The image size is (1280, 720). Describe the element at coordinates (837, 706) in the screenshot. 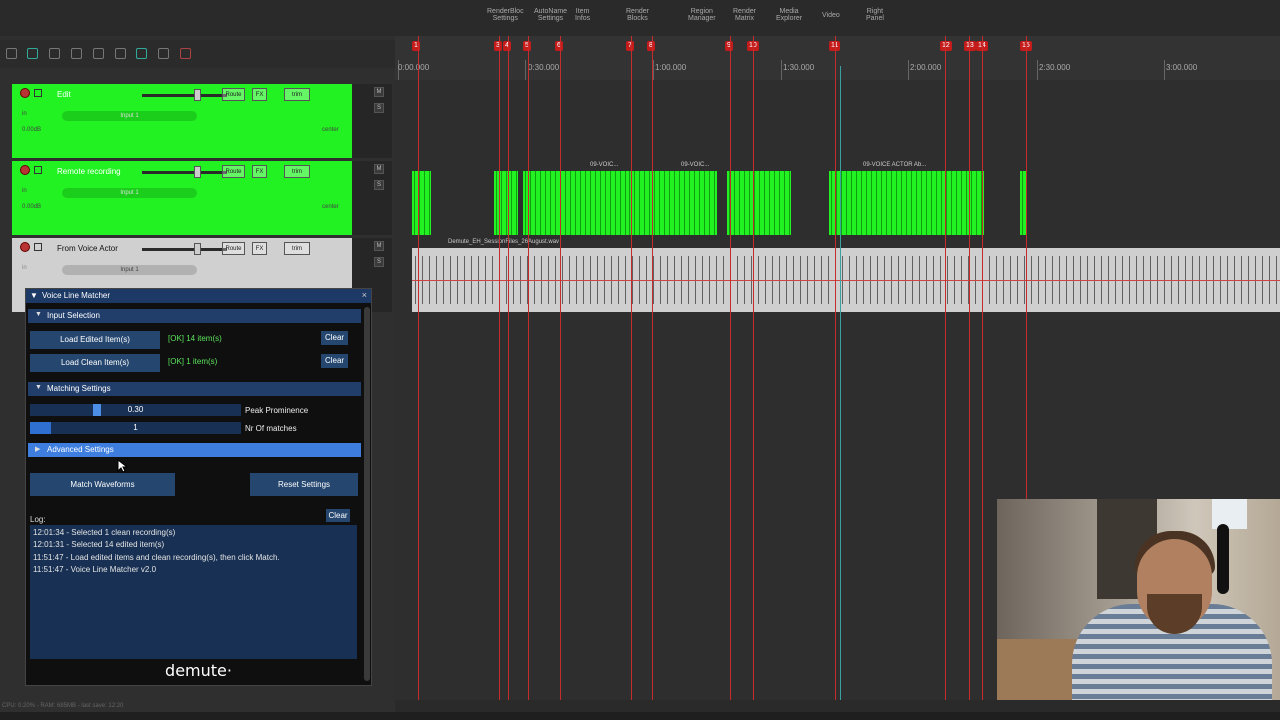

I see `horizontal-scrollbar` at that location.